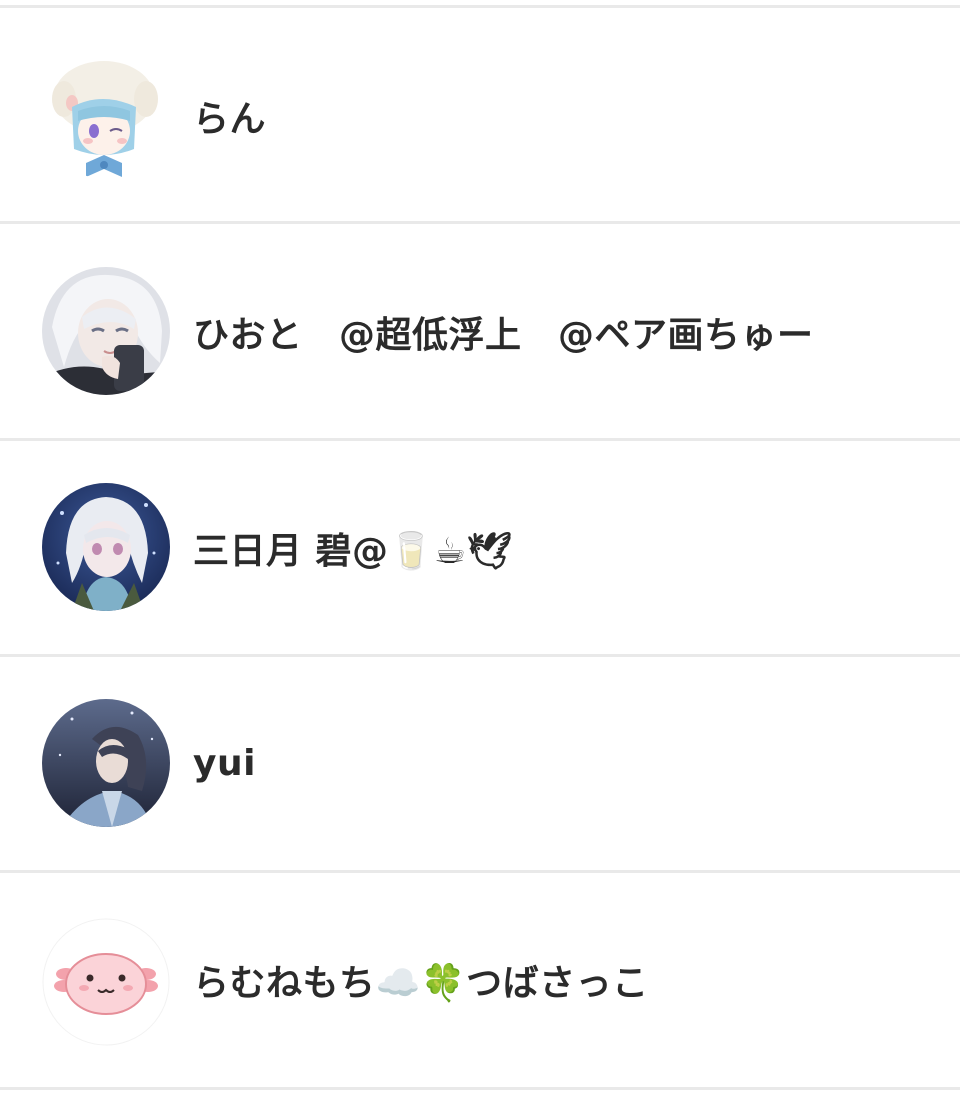 The image size is (960, 1098). Describe the element at coordinates (106, 982) in the screenshot. I see `avatar-axolotl-icon` at that location.